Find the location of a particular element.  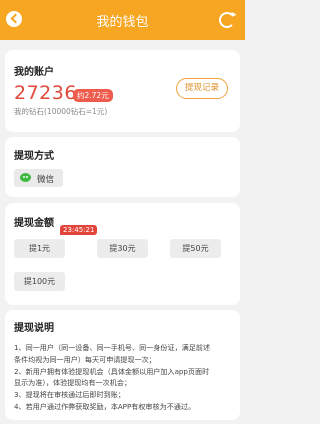

header-bar: 我的钱包 is located at coordinates (122, 20).